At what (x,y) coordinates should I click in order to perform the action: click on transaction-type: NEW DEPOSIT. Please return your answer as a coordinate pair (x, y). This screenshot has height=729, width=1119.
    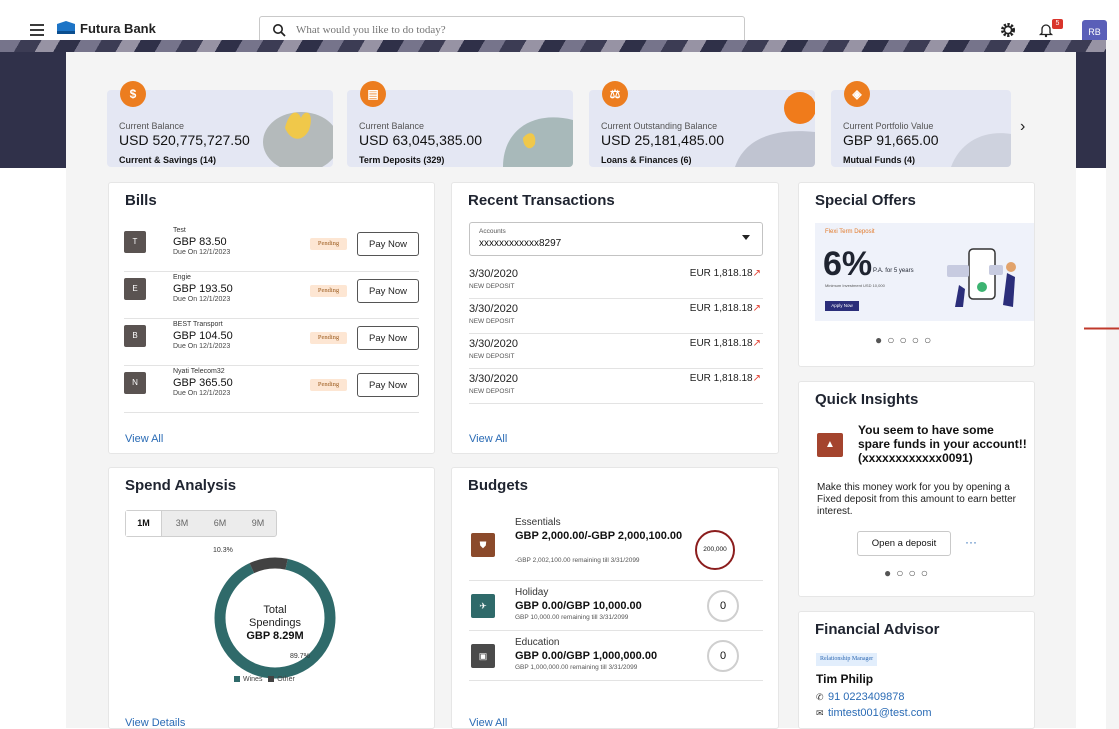
    Looking at the image, I should click on (492, 391).